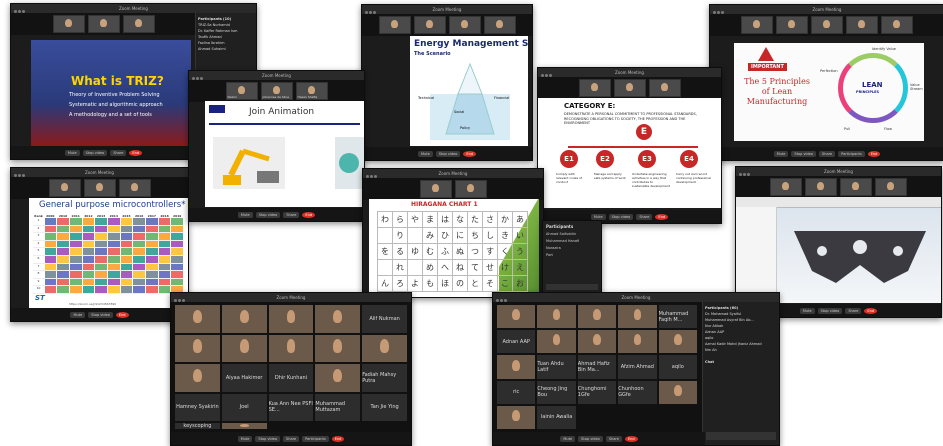 This screenshot has width=943, height=446. I want to click on participant-tile: Cheong Jing Bou, so click(556, 392).